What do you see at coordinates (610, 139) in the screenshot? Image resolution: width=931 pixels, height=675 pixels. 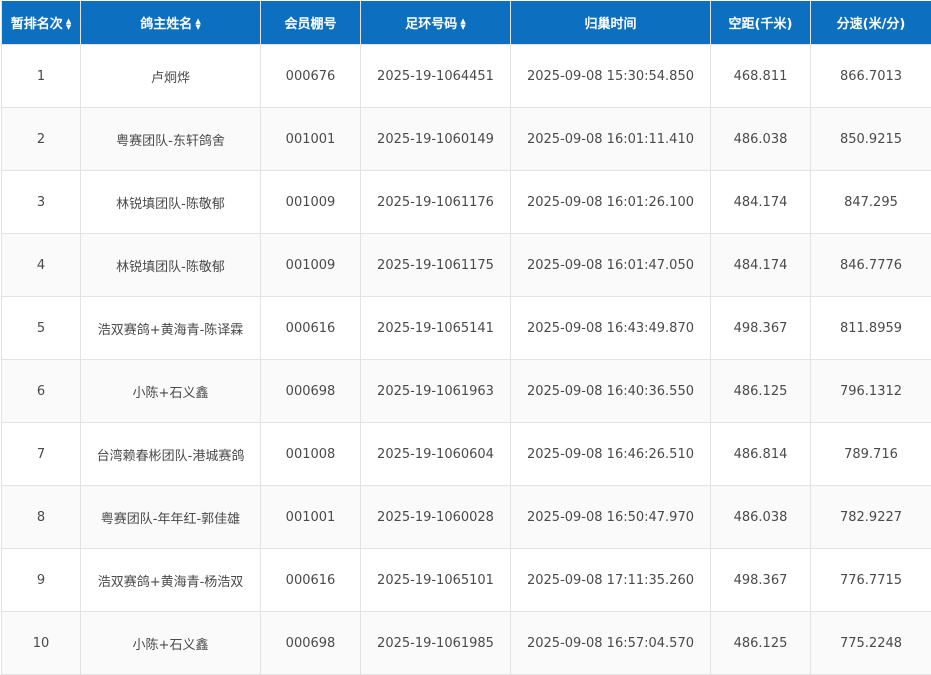 I see `cell-return-time: 2025-09-08 16:01:11.410` at bounding box center [610, 139].